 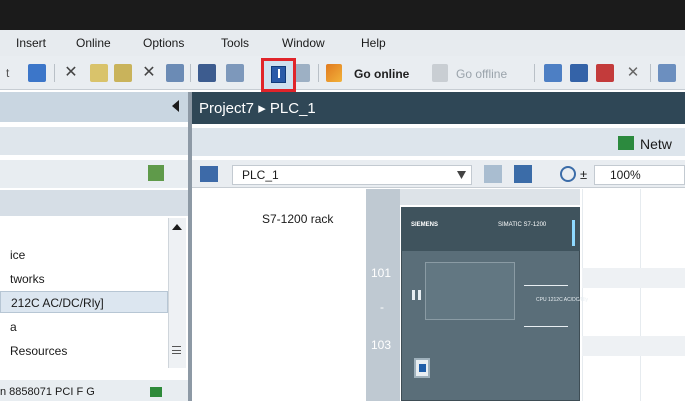 What do you see at coordinates (342, 43) in the screenshot?
I see `menu-bar: Insert Online Options Tools Window Help` at bounding box center [342, 43].